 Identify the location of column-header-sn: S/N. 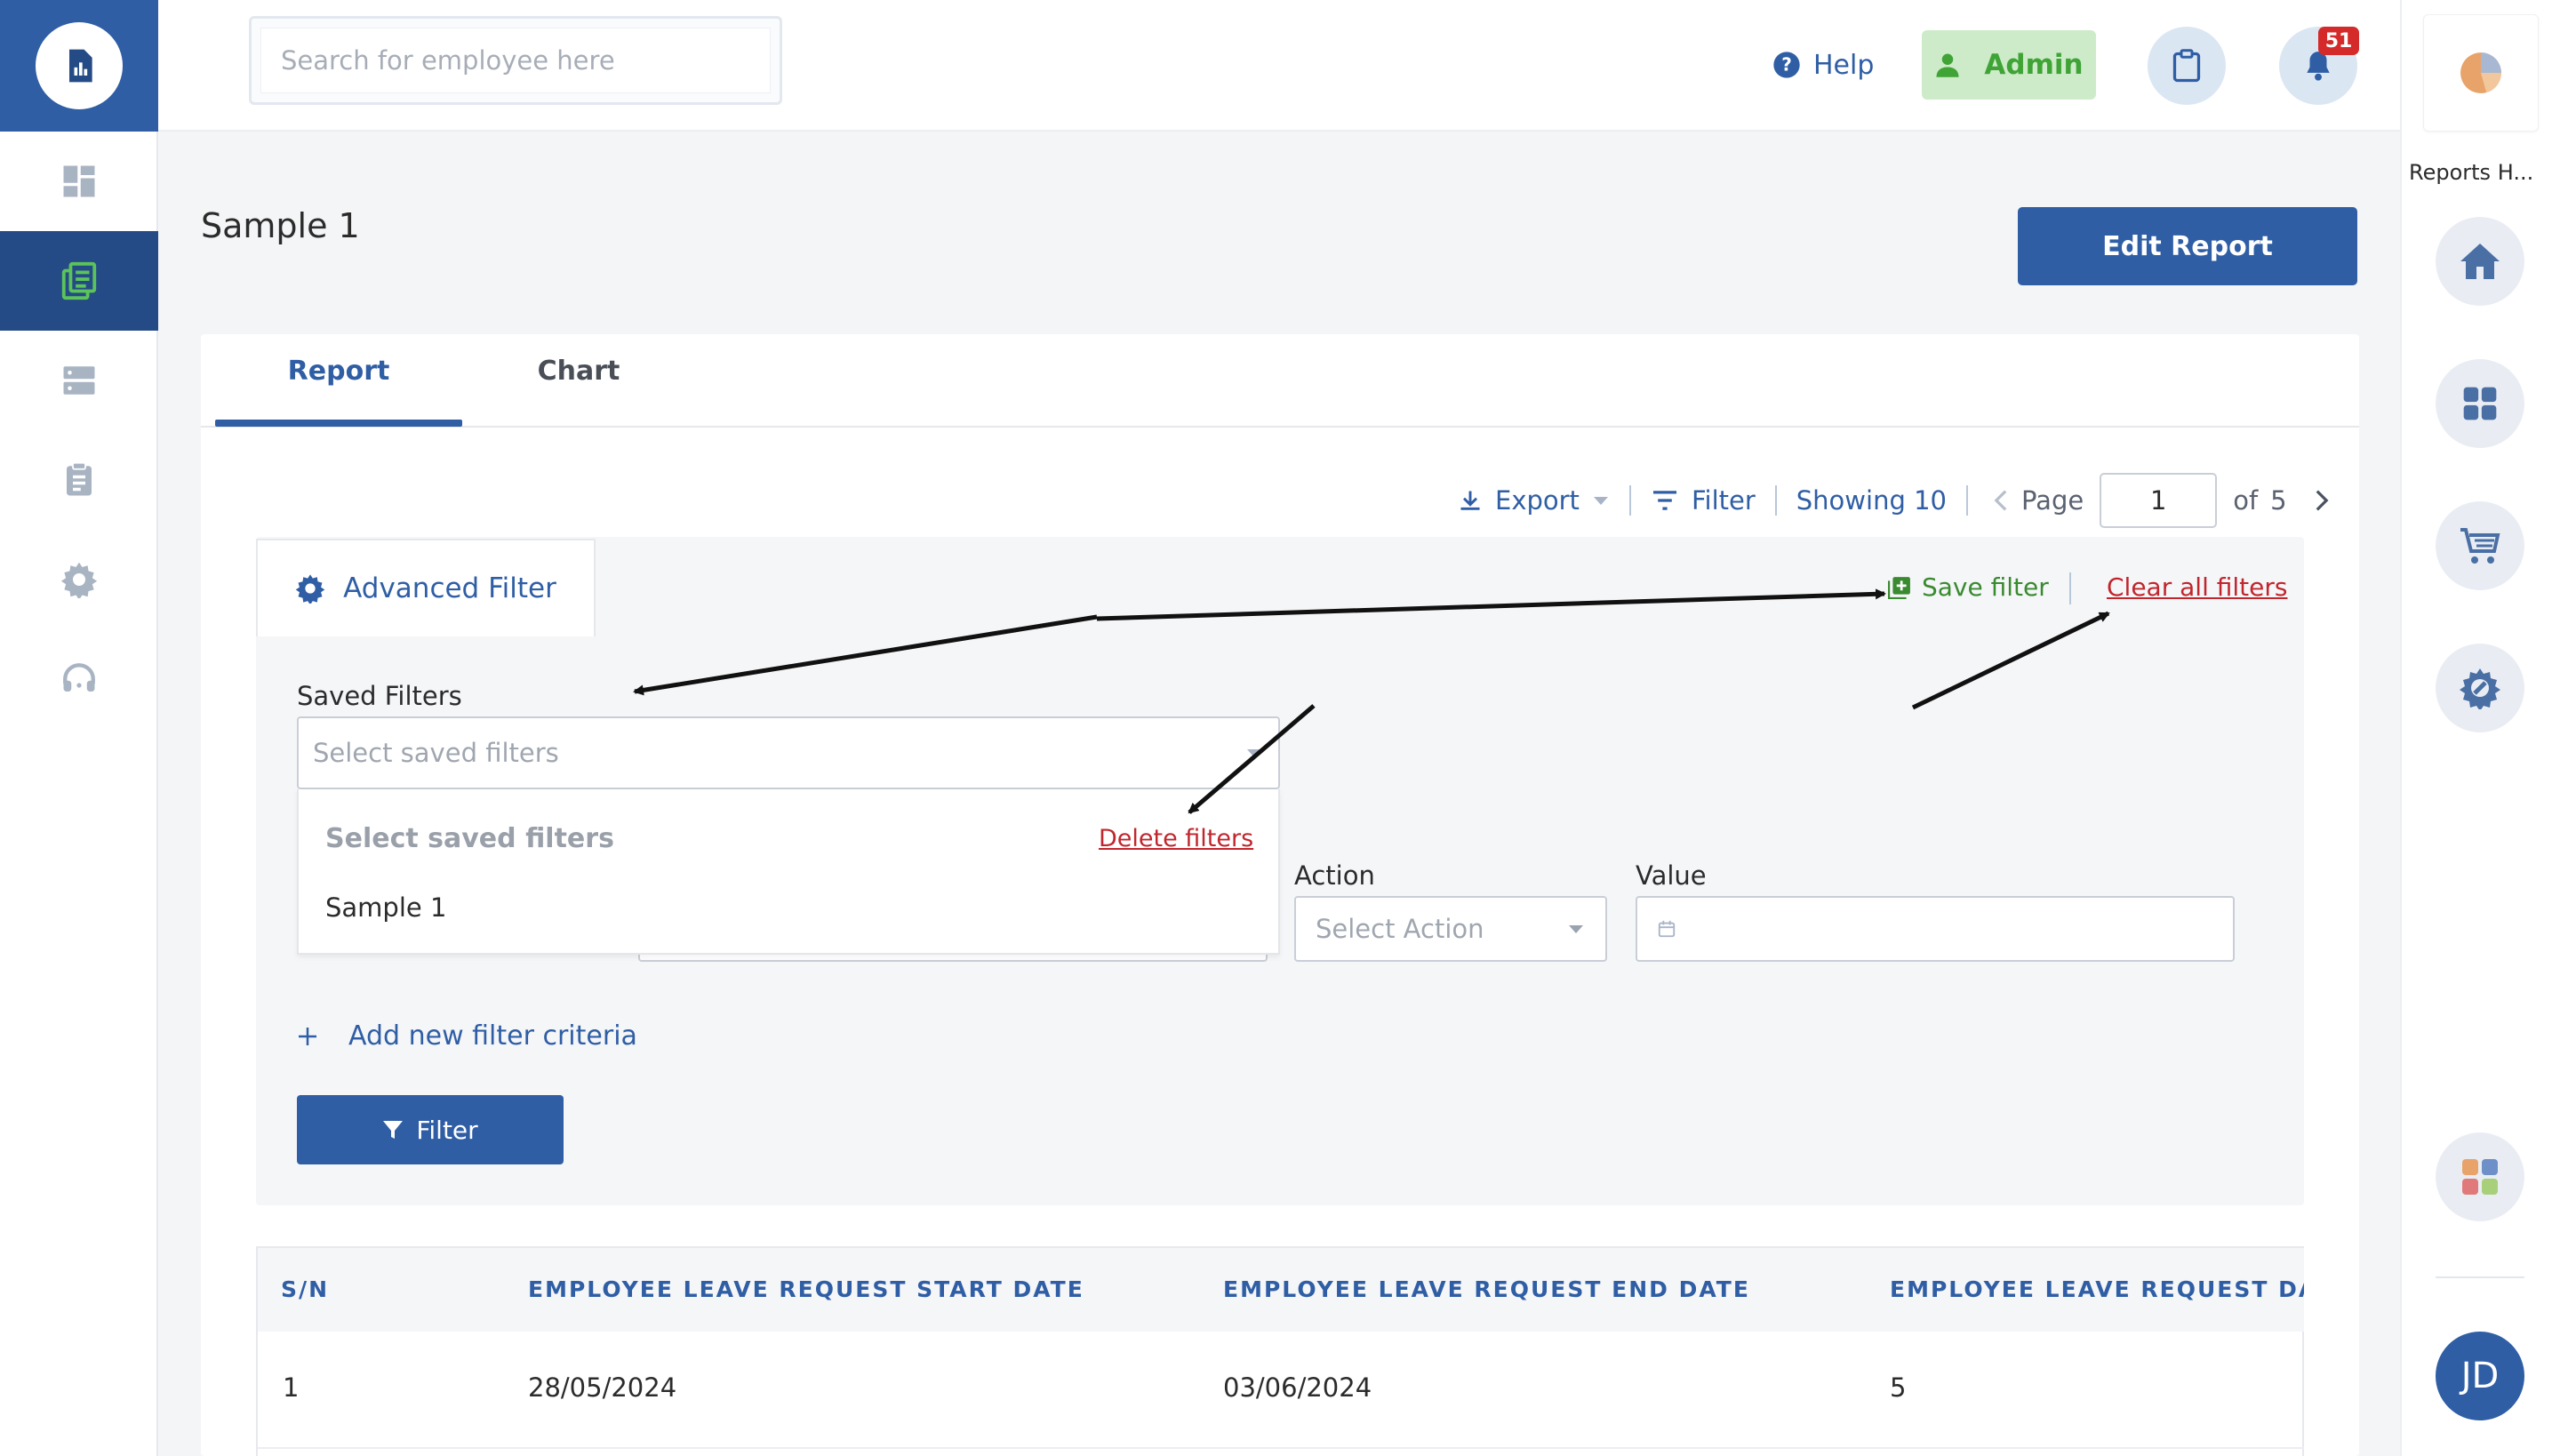
(305, 1289).